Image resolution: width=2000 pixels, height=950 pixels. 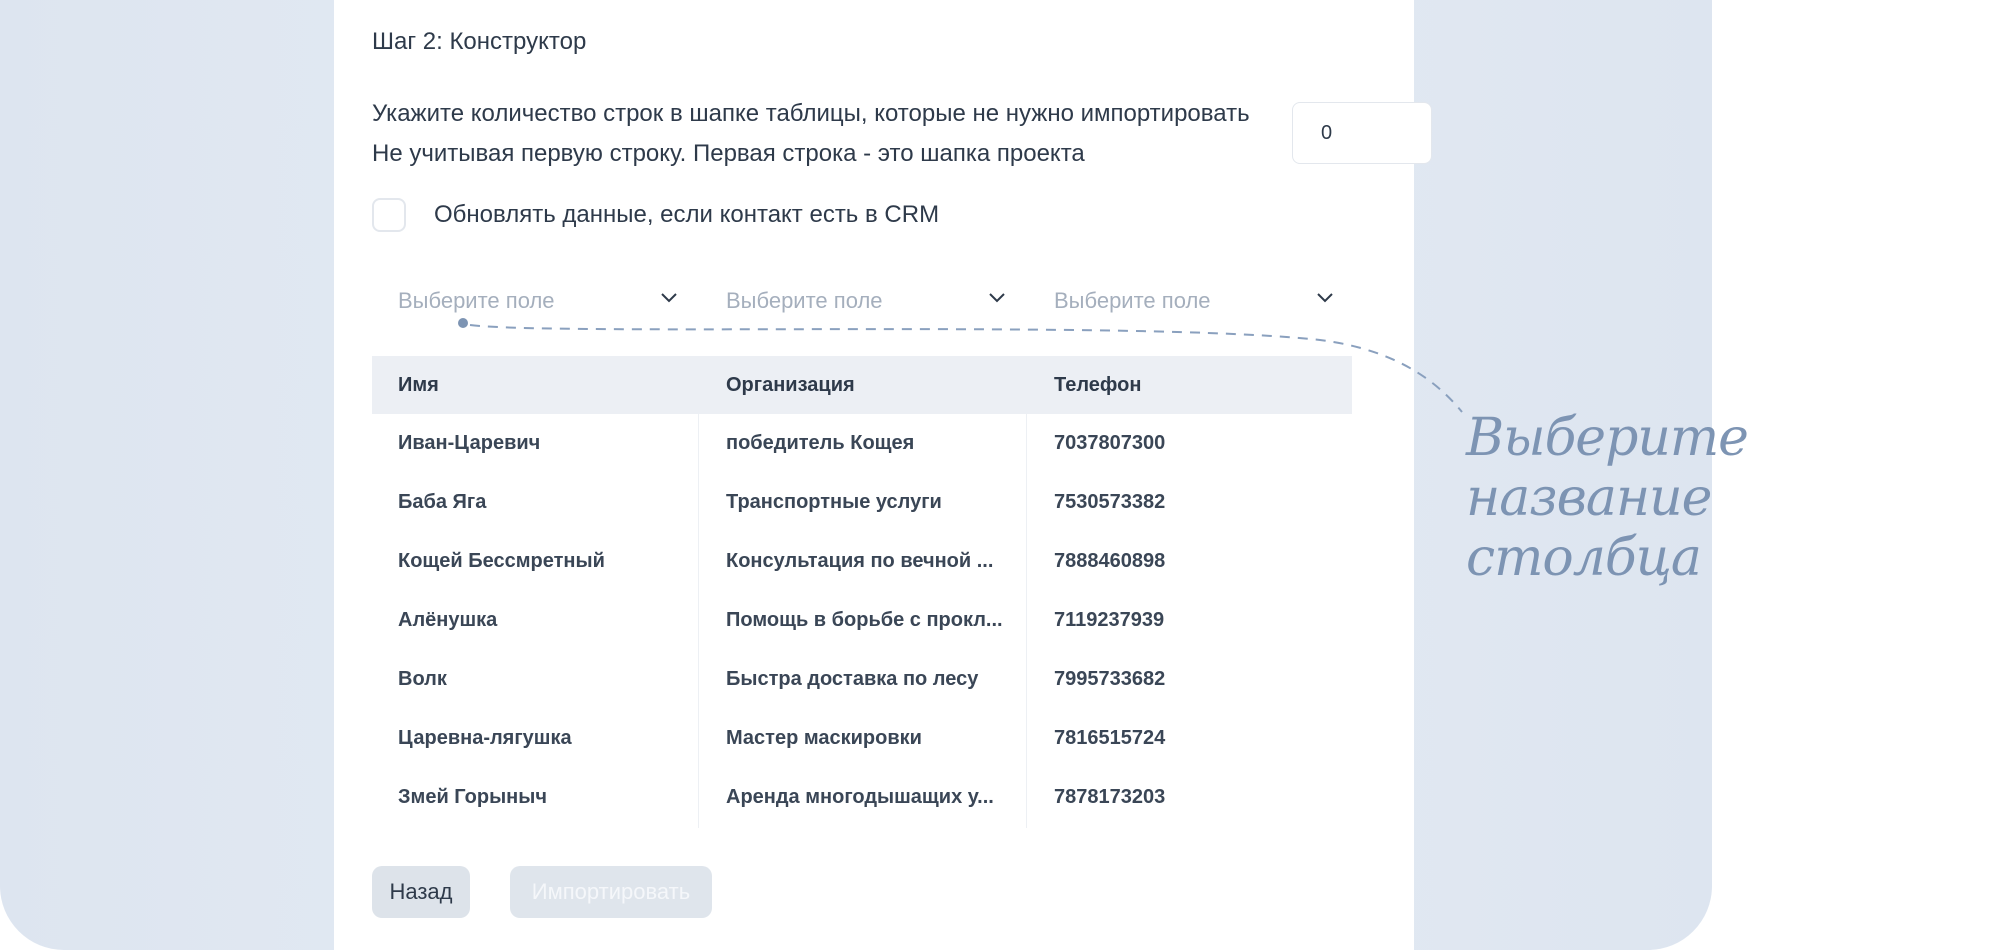 I want to click on field-select-2: Выберите поле, so click(x=852, y=300).